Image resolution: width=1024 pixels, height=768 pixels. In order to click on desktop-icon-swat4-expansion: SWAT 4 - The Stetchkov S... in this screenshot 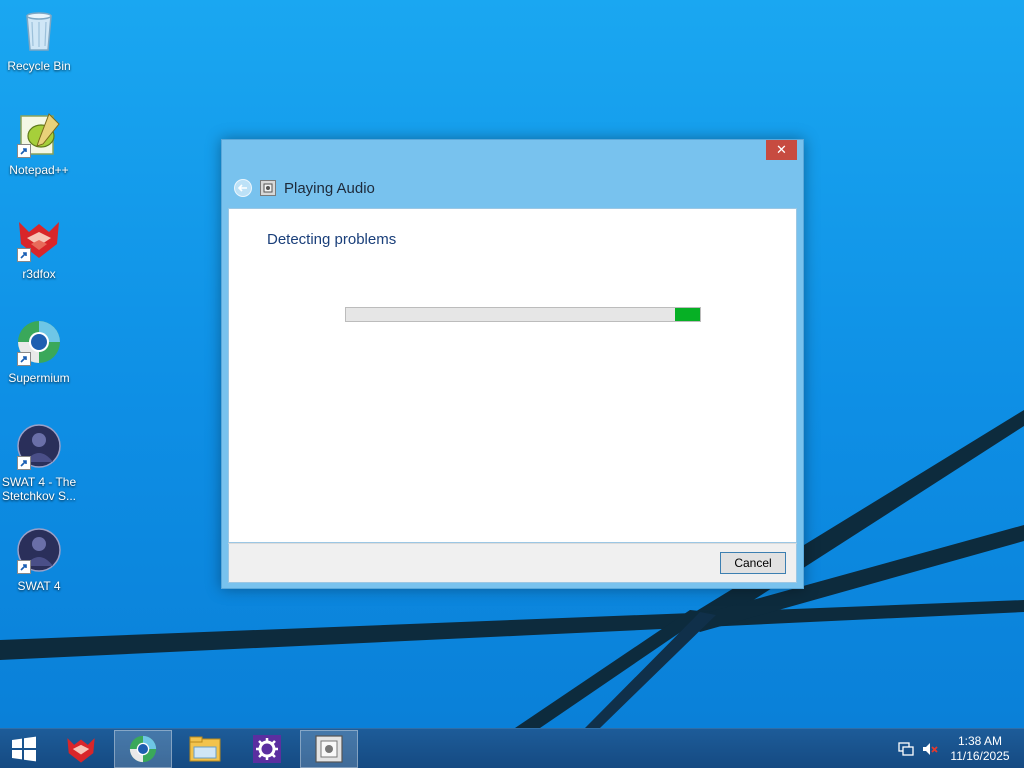, I will do `click(39, 462)`.